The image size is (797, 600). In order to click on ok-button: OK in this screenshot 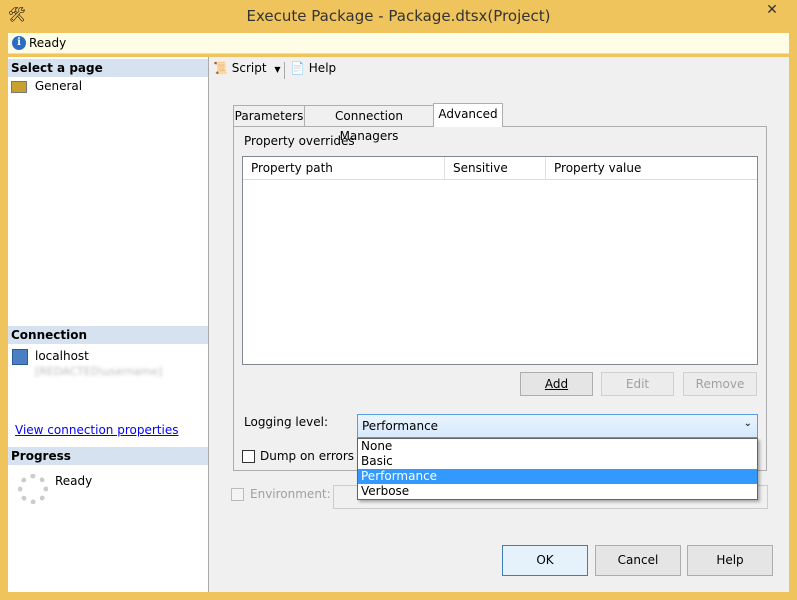, I will do `click(545, 560)`.